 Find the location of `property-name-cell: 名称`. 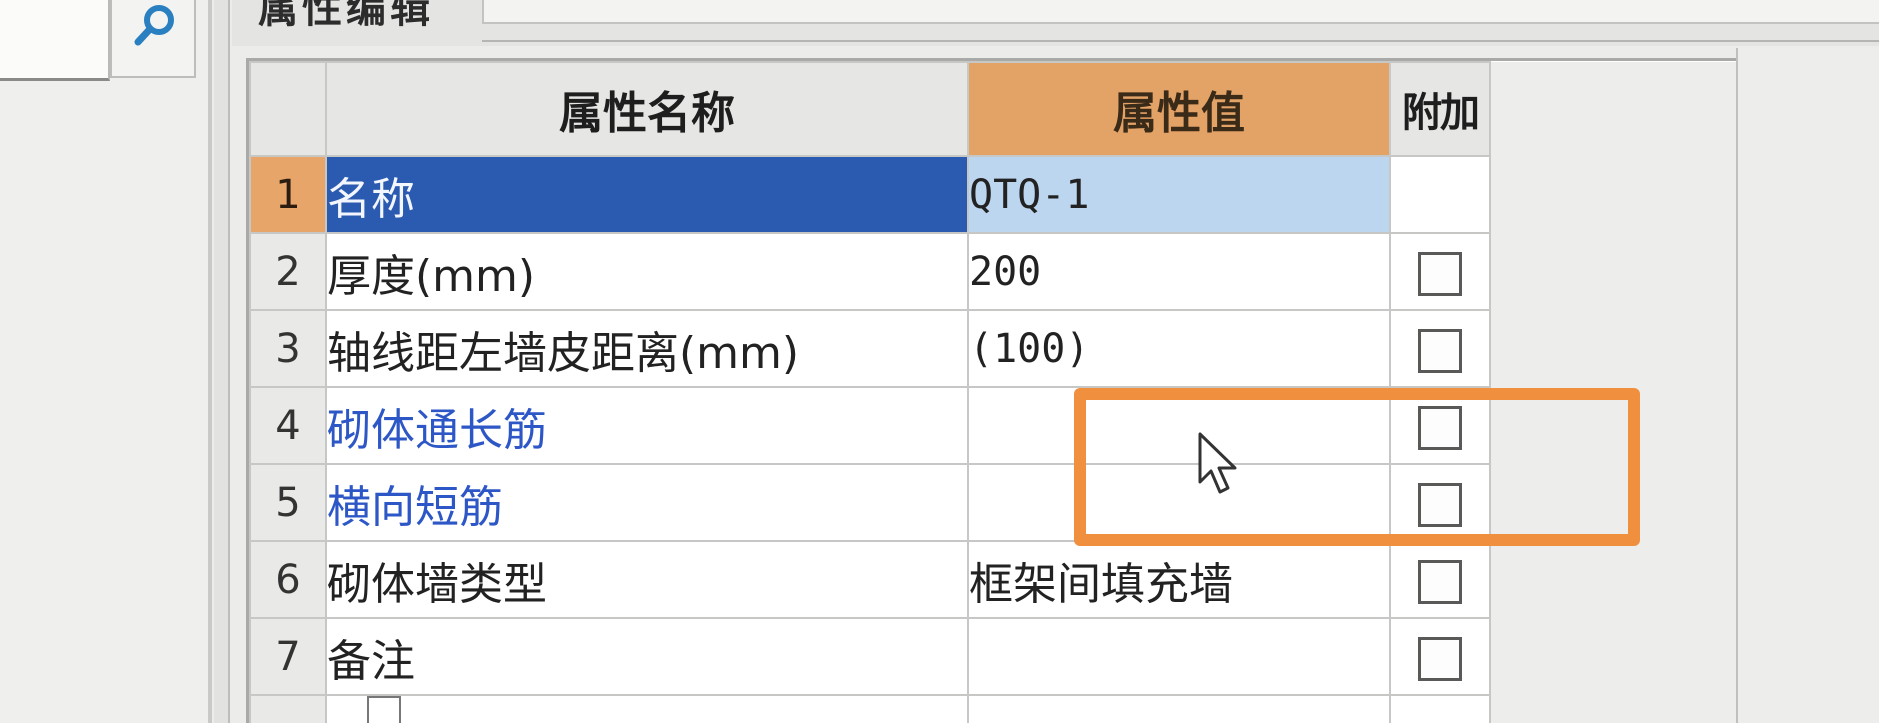

property-name-cell: 名称 is located at coordinates (647, 194).